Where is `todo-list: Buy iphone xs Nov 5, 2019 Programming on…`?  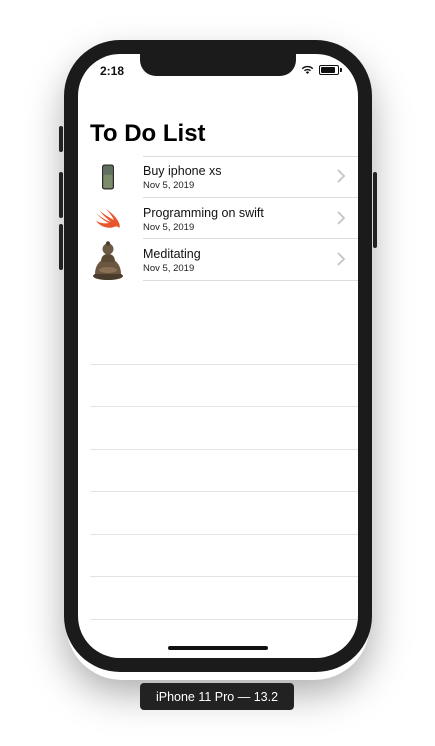
todo-list: Buy iphone xs Nov 5, 2019 Programming on… is located at coordinates (218, 218).